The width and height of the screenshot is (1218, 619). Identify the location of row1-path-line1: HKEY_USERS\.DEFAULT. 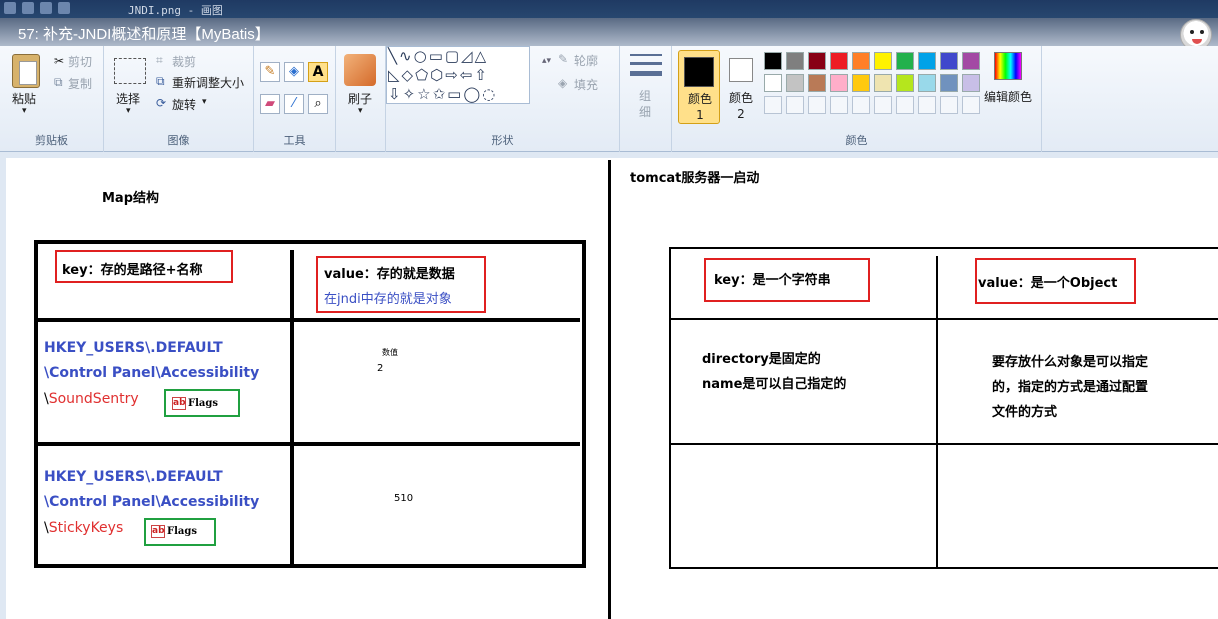
(133, 348).